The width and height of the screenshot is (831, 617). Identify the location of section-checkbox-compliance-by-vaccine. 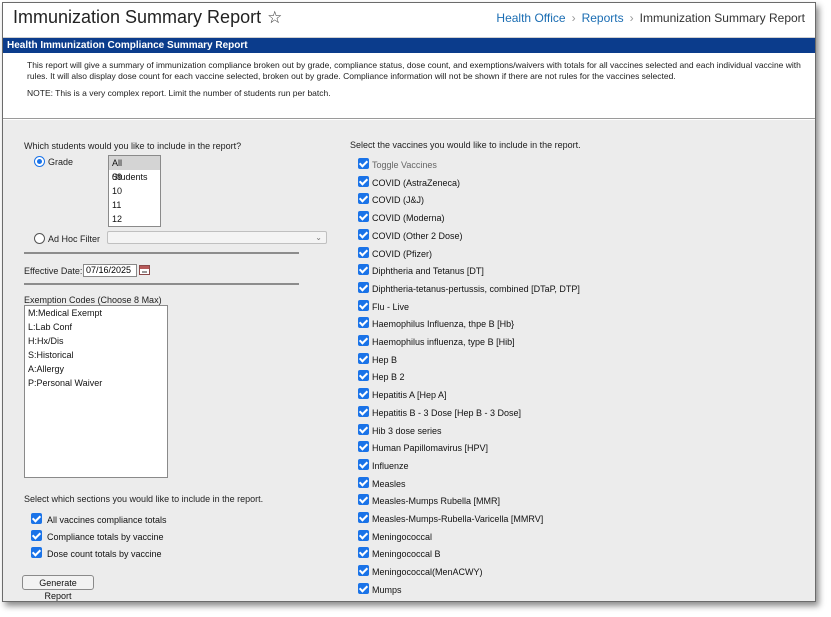
(36, 535).